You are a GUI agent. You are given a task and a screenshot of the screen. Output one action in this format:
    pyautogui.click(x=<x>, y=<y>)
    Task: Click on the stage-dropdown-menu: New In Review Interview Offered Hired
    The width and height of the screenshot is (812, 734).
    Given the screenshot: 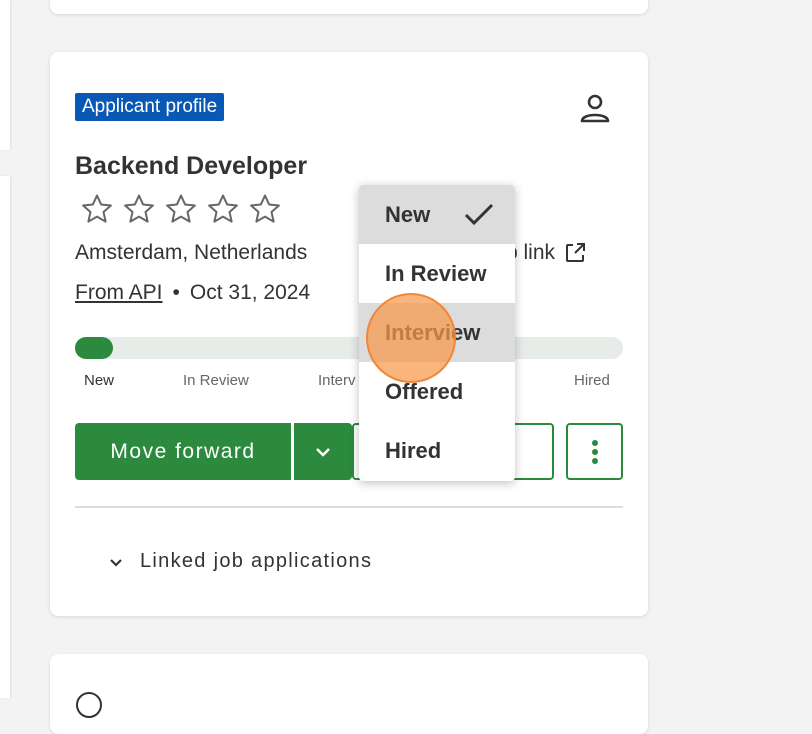 What is the action you would take?
    pyautogui.click(x=437, y=333)
    